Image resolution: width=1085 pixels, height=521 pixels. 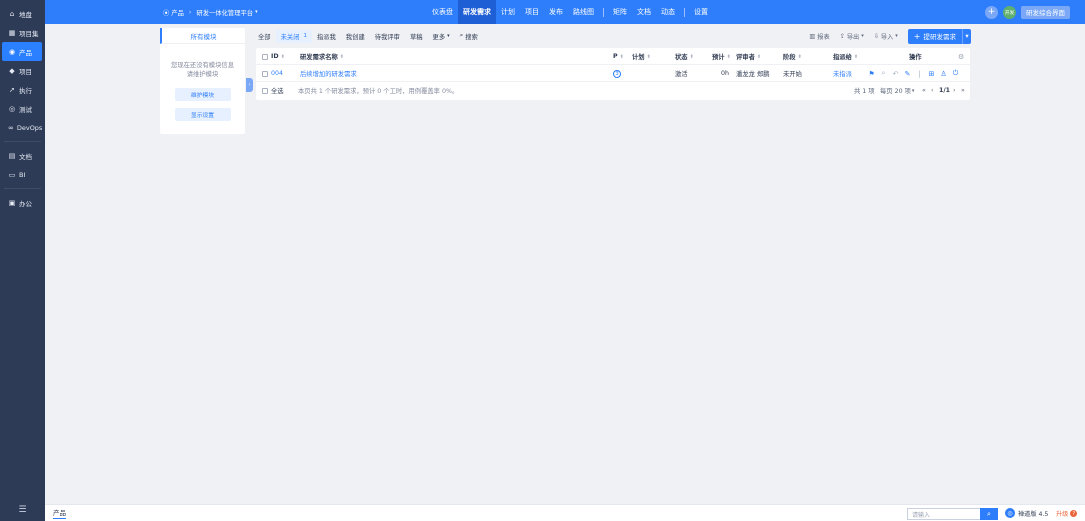 What do you see at coordinates (721, 56) in the screenshot?
I see `column-header-estimate: 预计 ⬍` at bounding box center [721, 56].